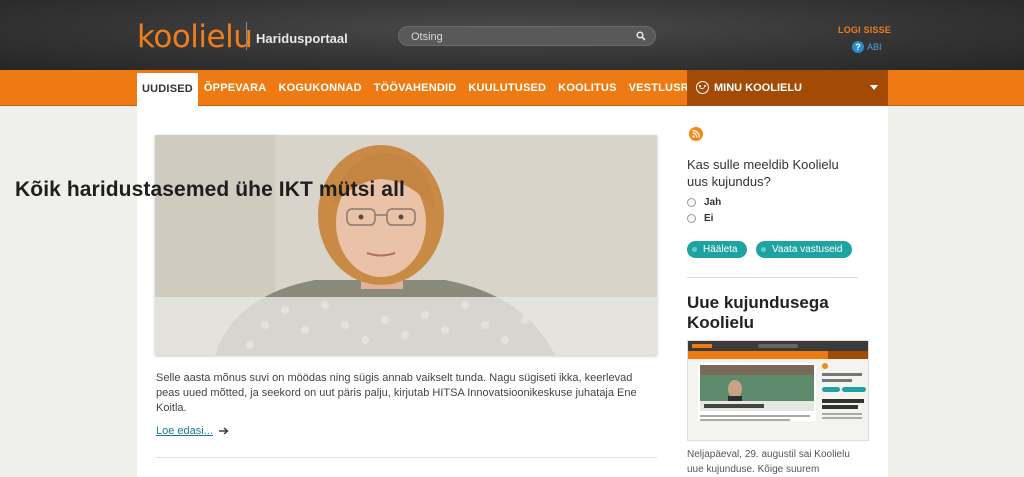  What do you see at coordinates (406, 457) in the screenshot?
I see `article-divider` at bounding box center [406, 457].